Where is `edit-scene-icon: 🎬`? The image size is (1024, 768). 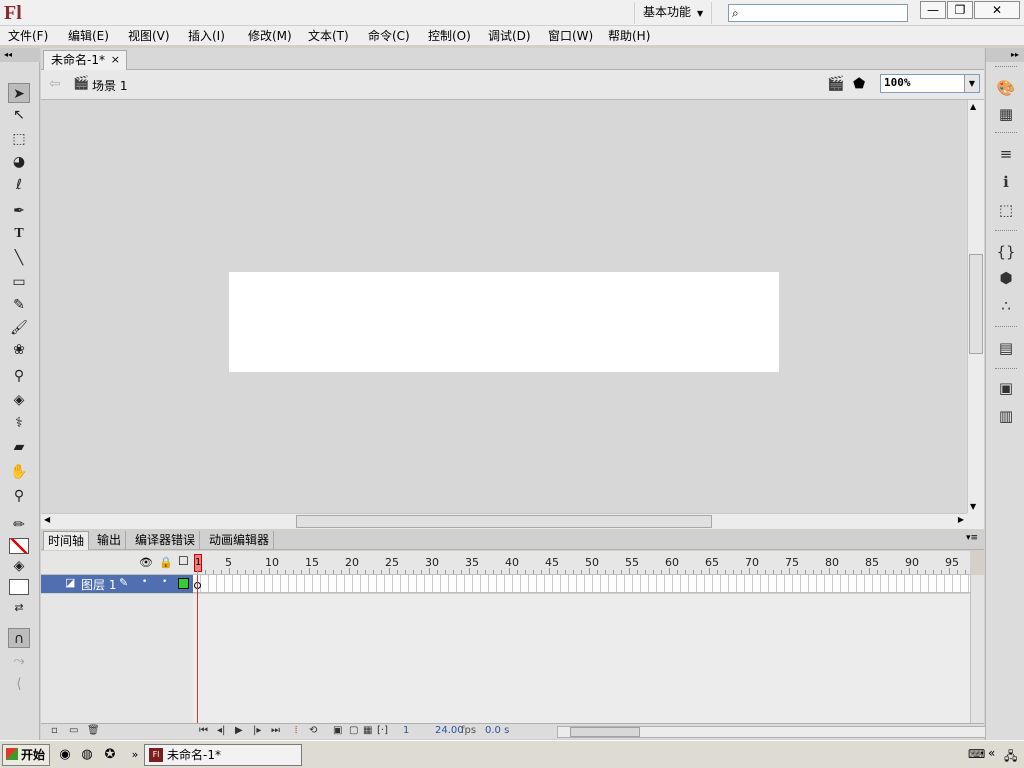
edit-scene-icon: 🎬 is located at coordinates (835, 84).